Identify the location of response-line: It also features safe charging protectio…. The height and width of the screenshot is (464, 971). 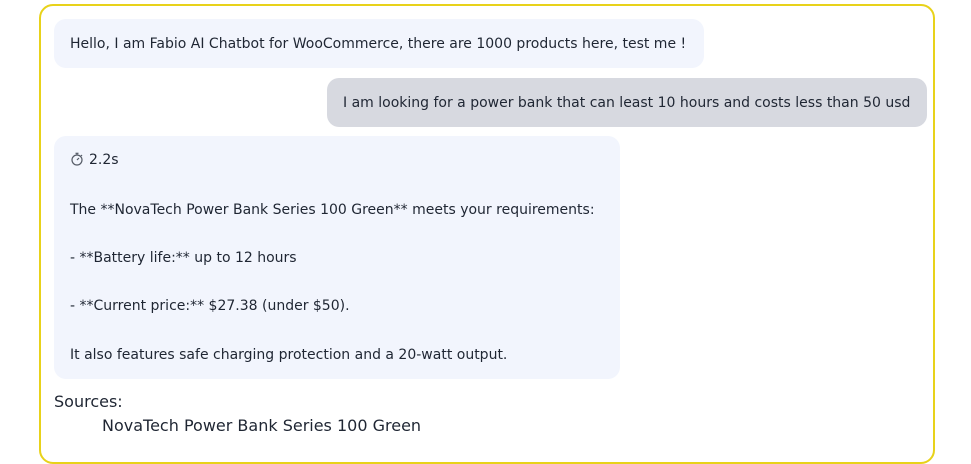
(289, 355).